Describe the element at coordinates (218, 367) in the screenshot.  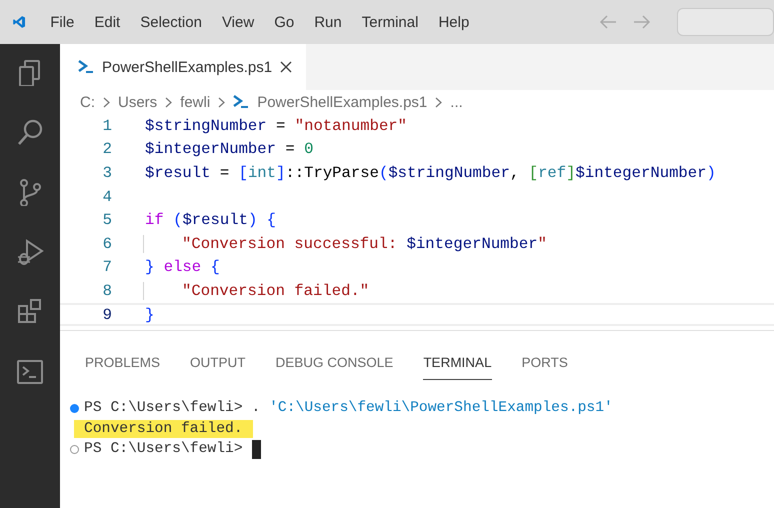
I see `panel-tab: OUTPUT` at that location.